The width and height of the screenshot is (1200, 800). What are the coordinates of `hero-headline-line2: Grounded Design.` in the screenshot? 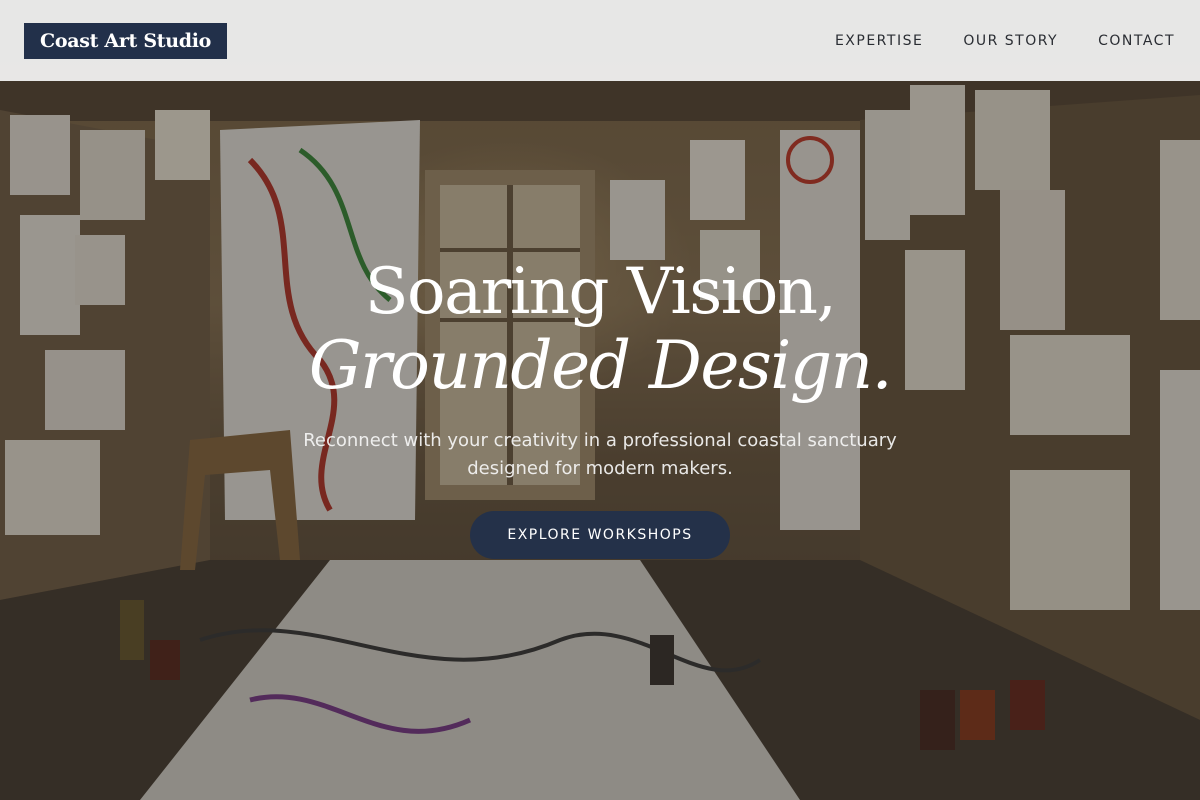 It's located at (600, 365).